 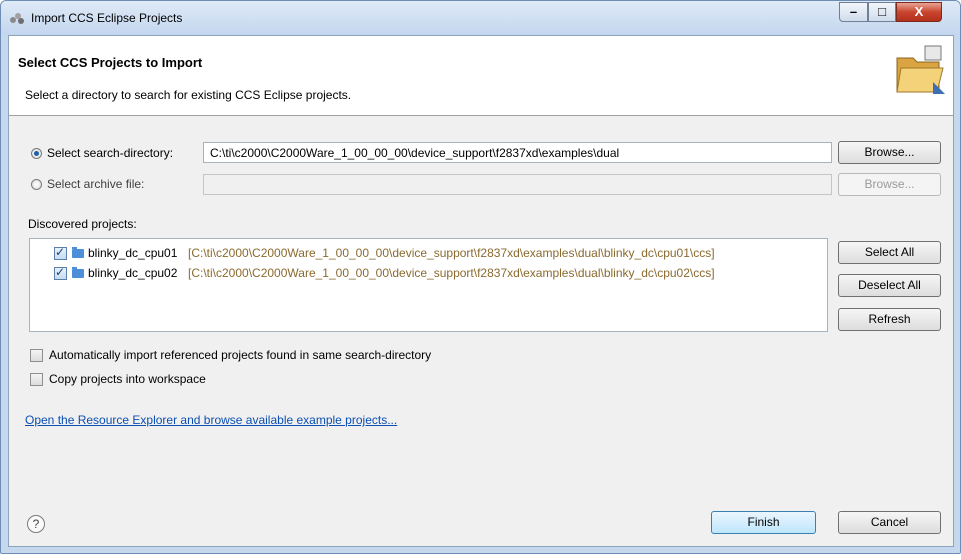 I want to click on ccs-app-icon, so click(x=17, y=18).